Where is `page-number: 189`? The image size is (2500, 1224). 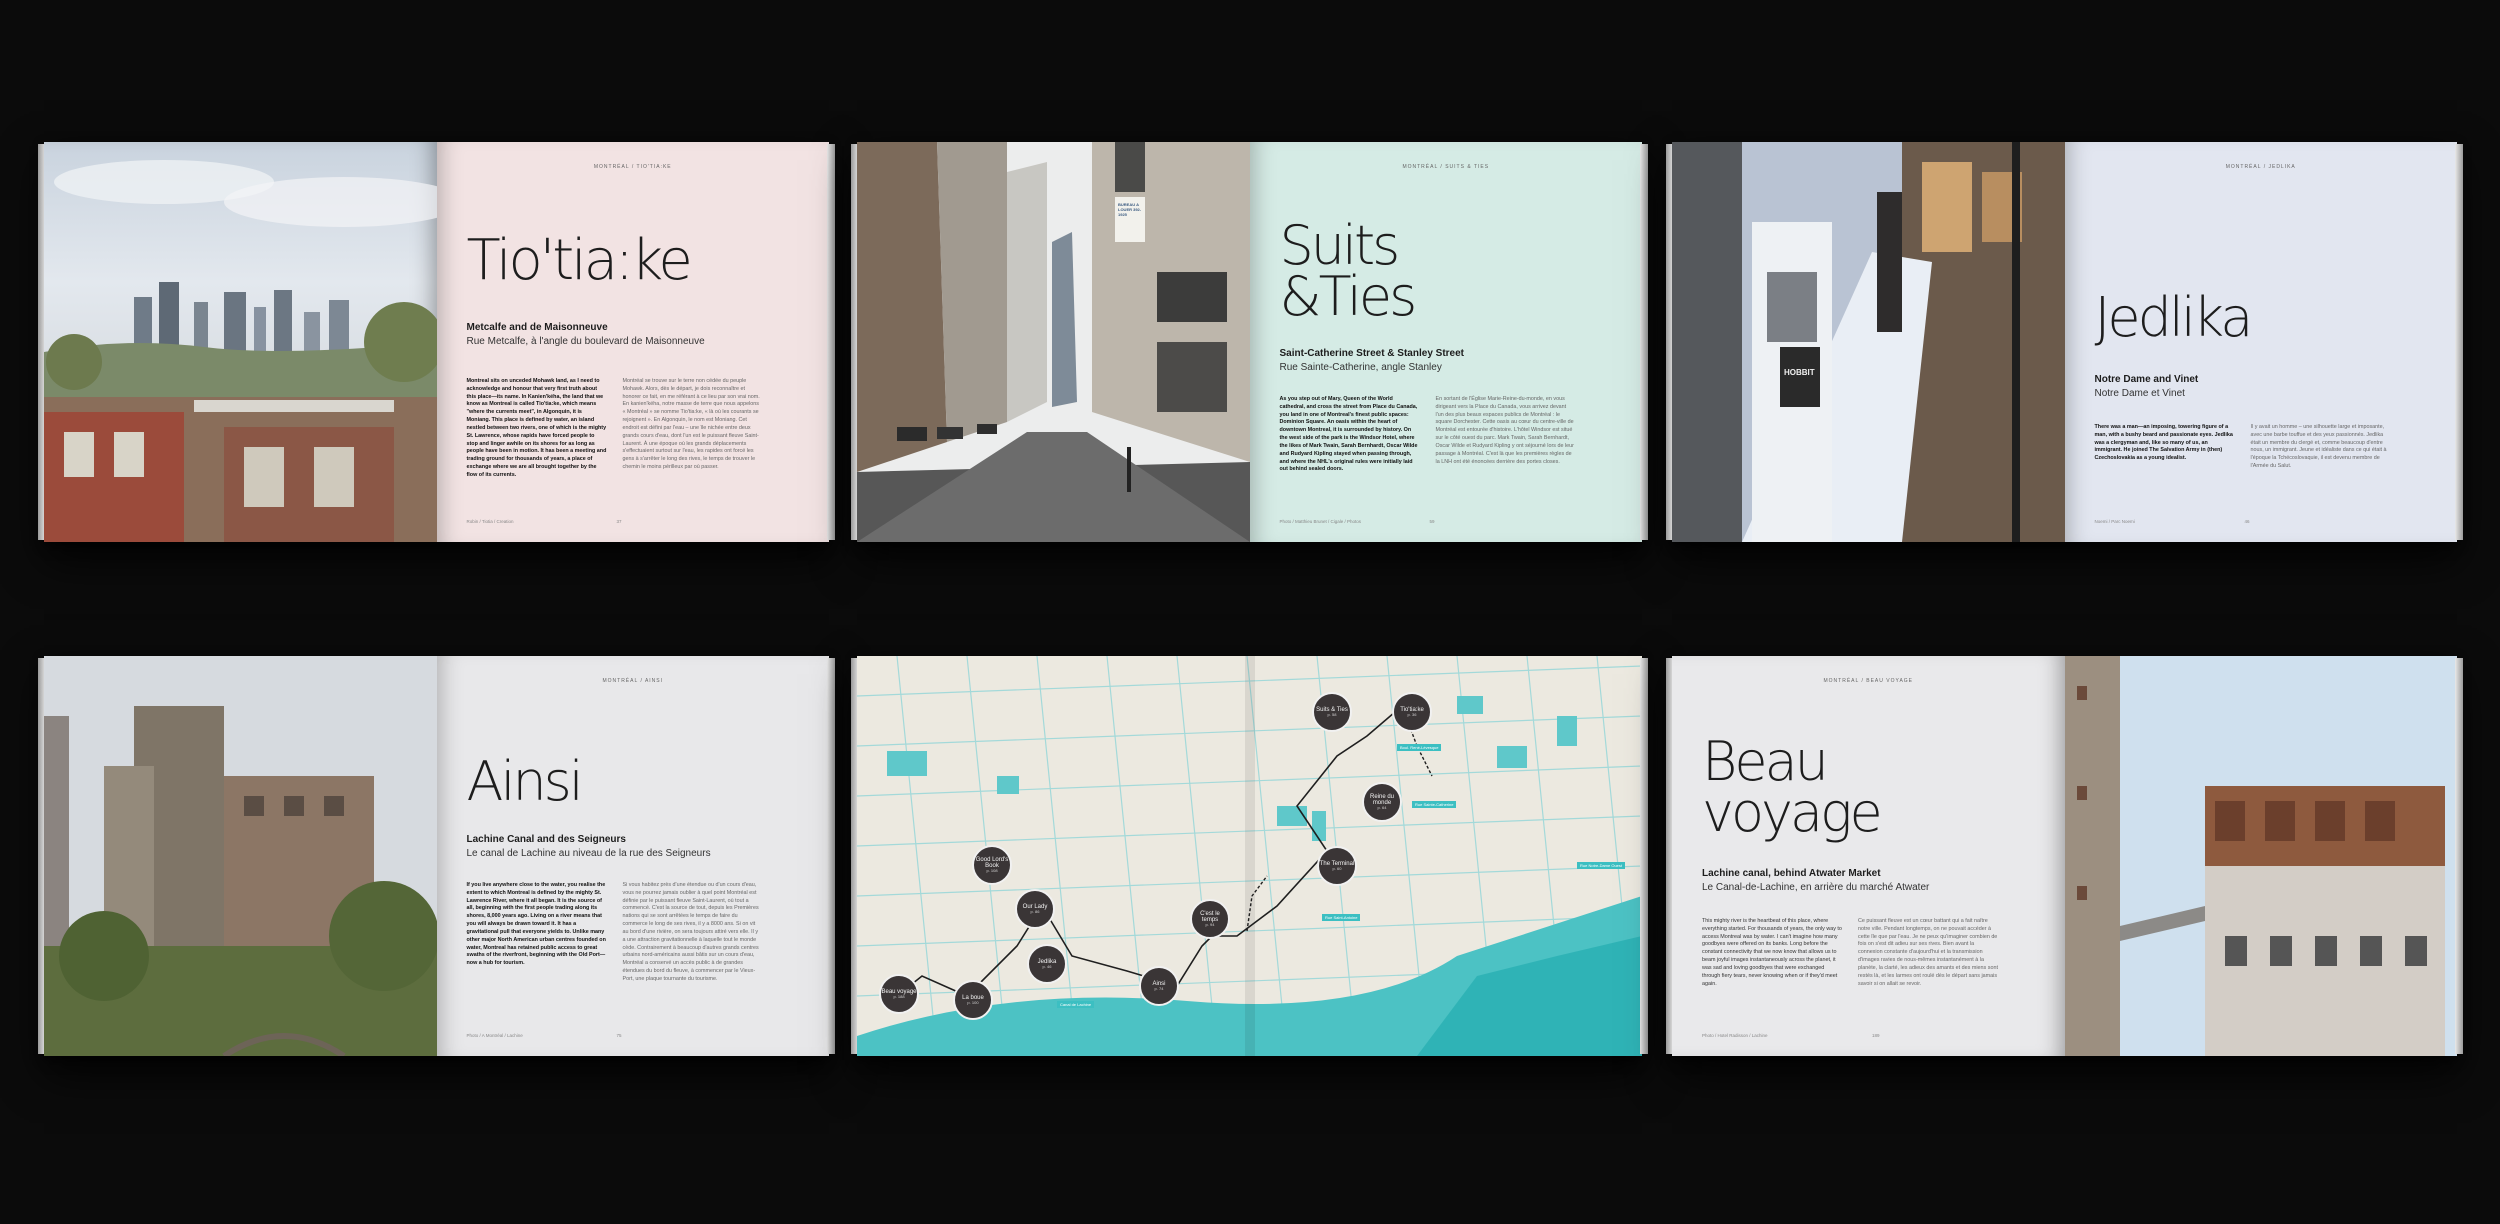 page-number: 189 is located at coordinates (1876, 1035).